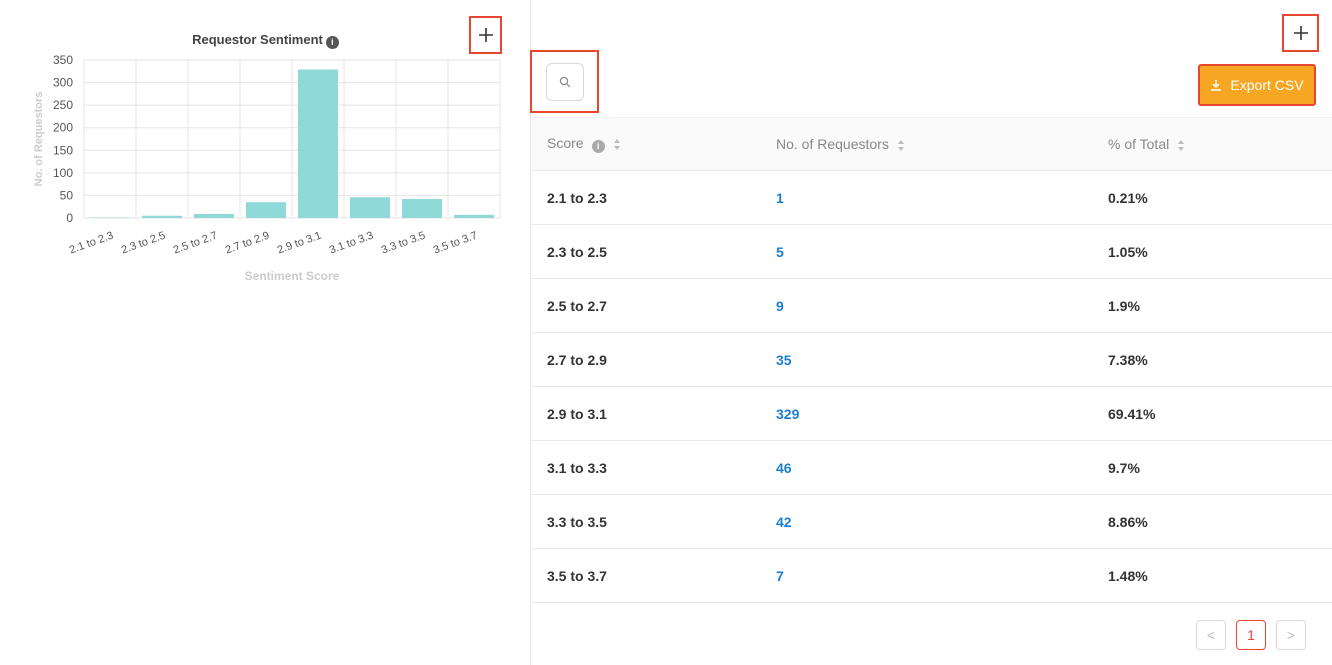 The image size is (1332, 665). Describe the element at coordinates (577, 359) in the screenshot. I see `score-cell: 2.7 to 2.9` at that location.